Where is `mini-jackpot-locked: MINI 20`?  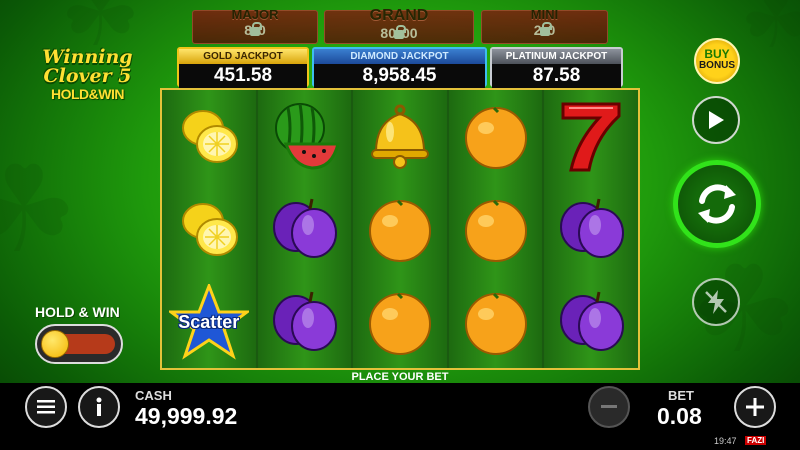 mini-jackpot-locked: MINI 20 is located at coordinates (544, 25).